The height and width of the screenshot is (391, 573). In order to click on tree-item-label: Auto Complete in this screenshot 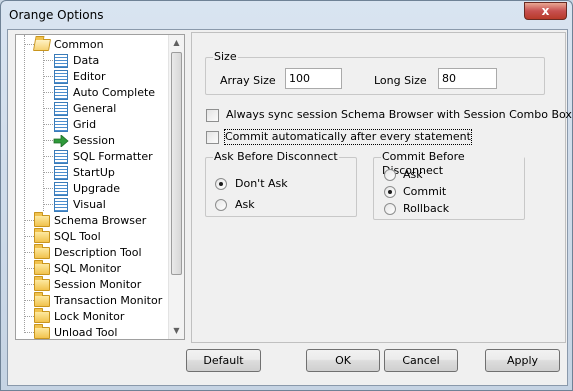, I will do `click(114, 92)`.